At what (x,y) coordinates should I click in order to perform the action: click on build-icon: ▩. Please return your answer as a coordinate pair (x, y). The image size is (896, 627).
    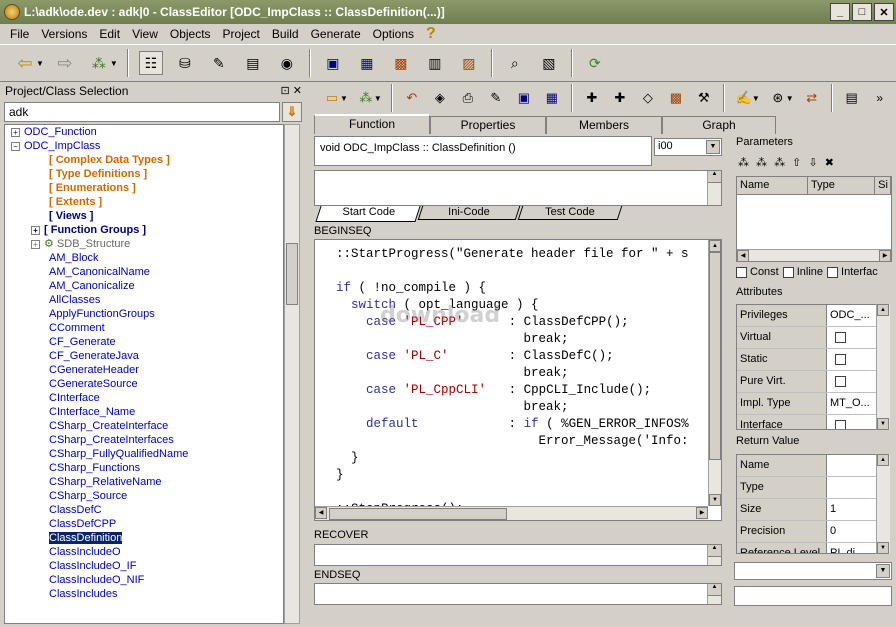
    Looking at the image, I should click on (676, 98).